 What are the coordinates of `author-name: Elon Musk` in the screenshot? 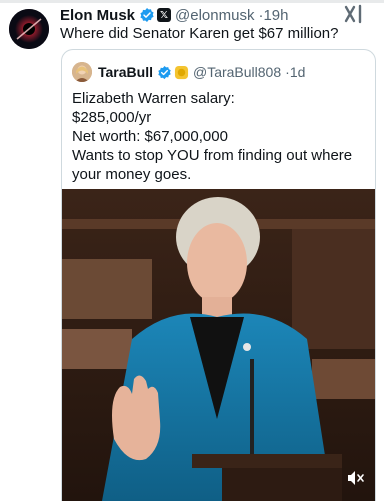 It's located at (97, 15).